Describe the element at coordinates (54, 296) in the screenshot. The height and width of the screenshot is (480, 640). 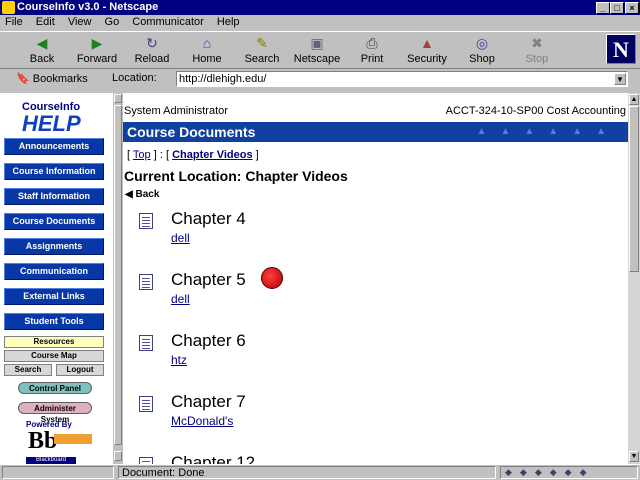
I see `nav-external-links: External Links` at that location.